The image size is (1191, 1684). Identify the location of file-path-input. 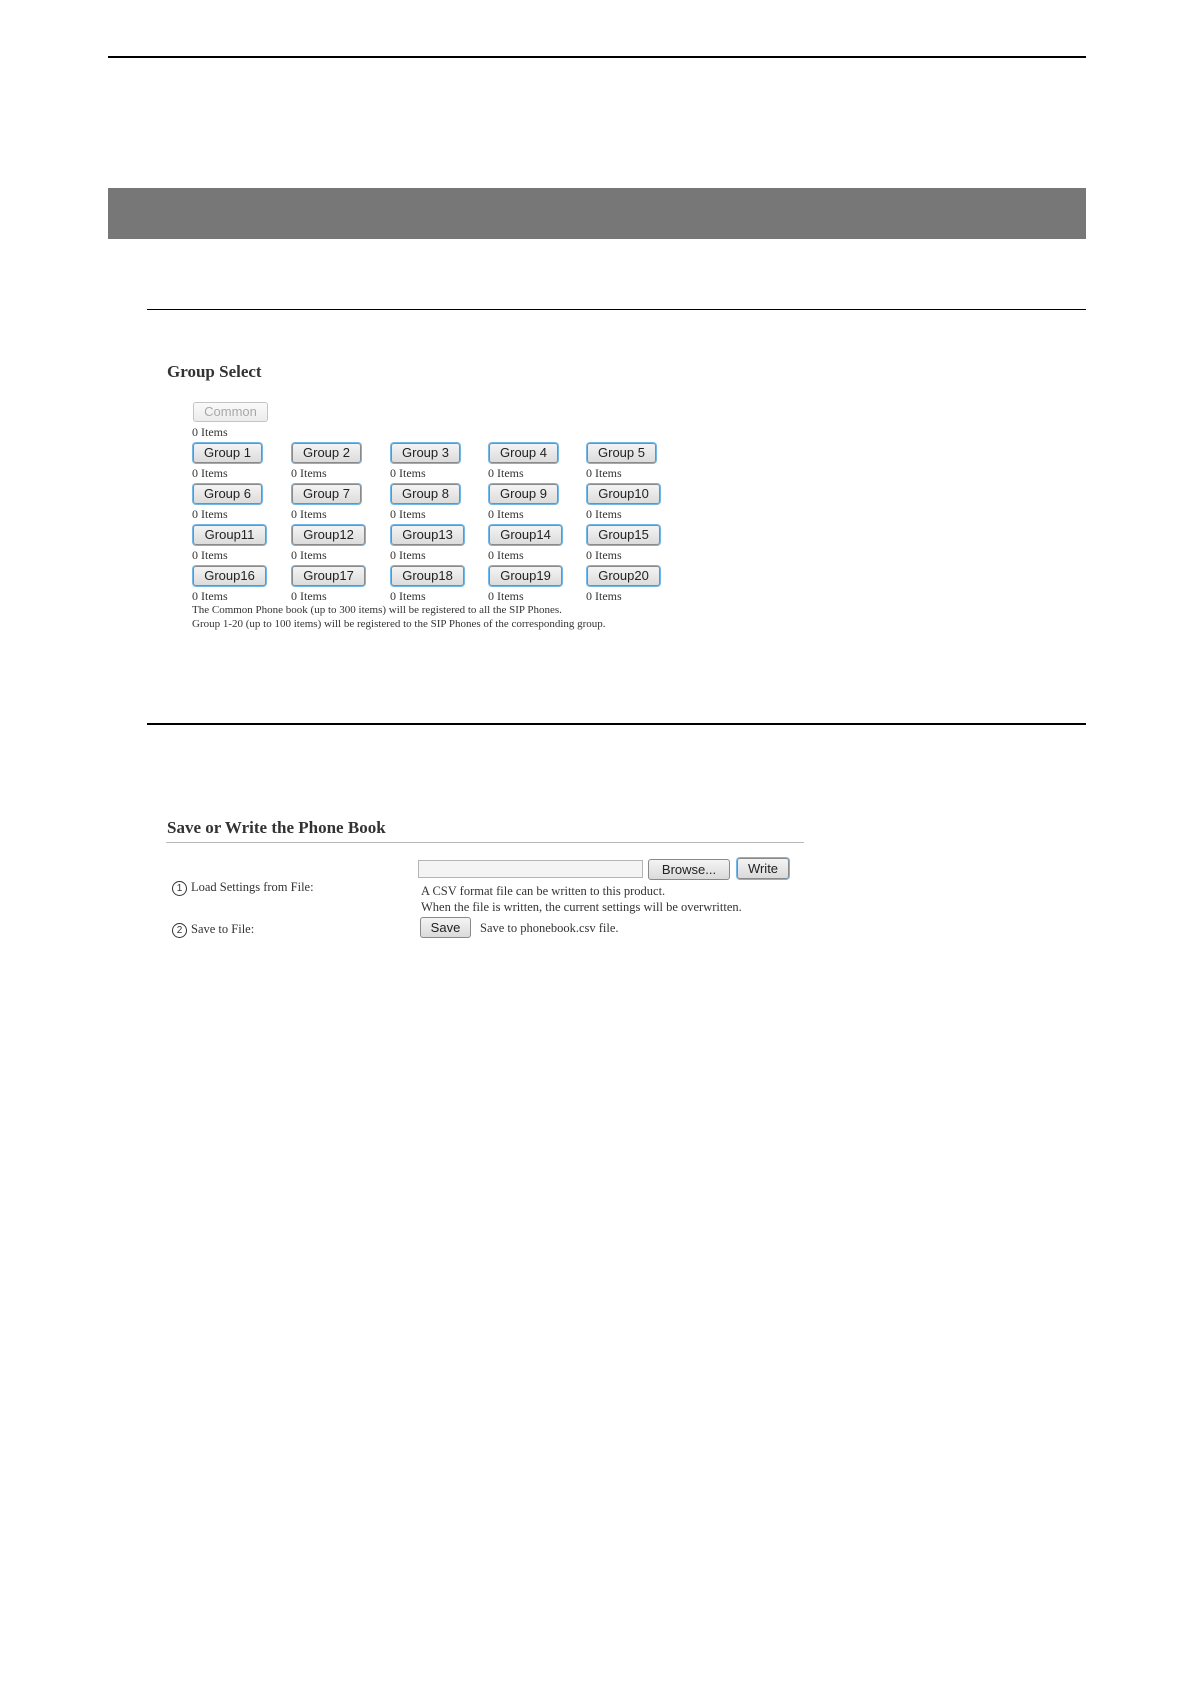
(530, 869).